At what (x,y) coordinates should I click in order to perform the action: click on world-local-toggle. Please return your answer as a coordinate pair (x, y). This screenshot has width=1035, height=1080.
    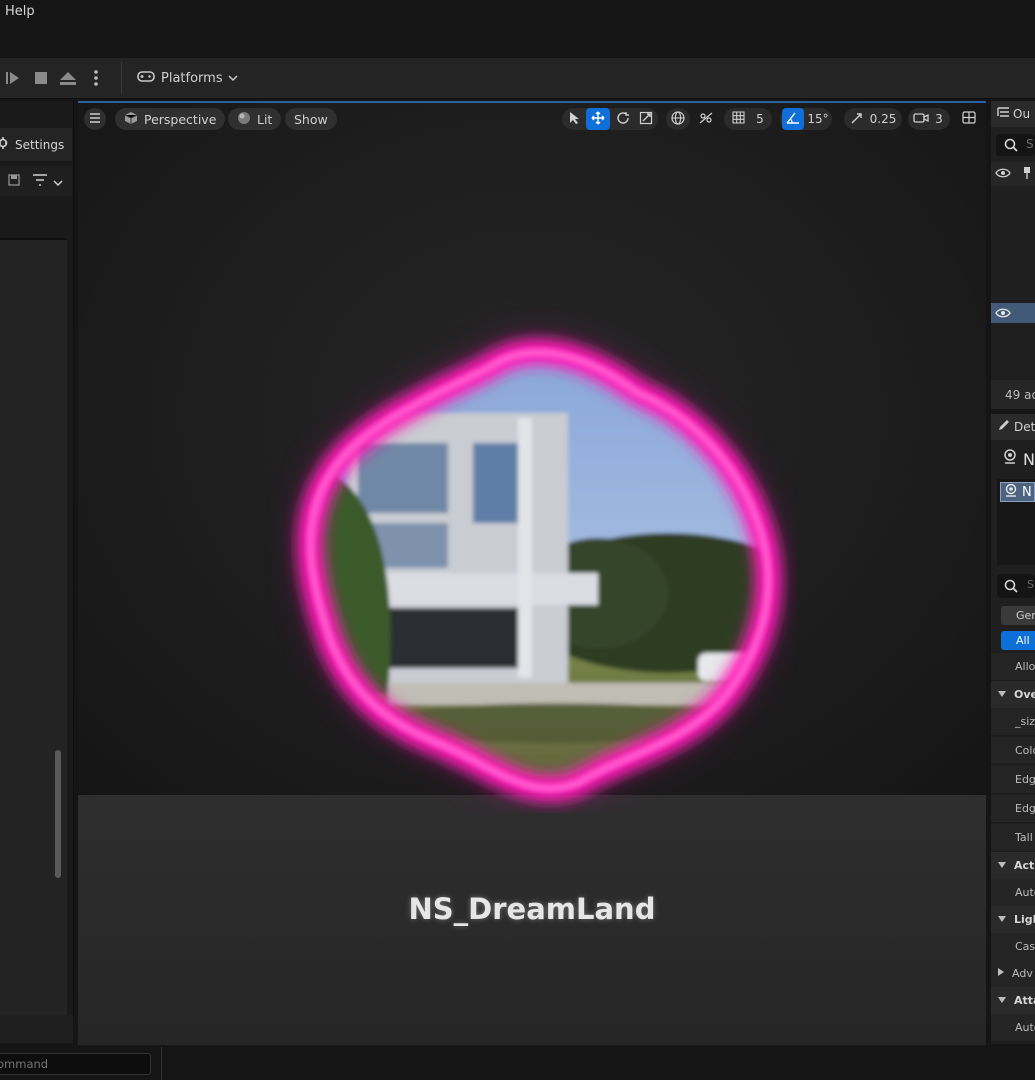
    Looking at the image, I should click on (678, 119).